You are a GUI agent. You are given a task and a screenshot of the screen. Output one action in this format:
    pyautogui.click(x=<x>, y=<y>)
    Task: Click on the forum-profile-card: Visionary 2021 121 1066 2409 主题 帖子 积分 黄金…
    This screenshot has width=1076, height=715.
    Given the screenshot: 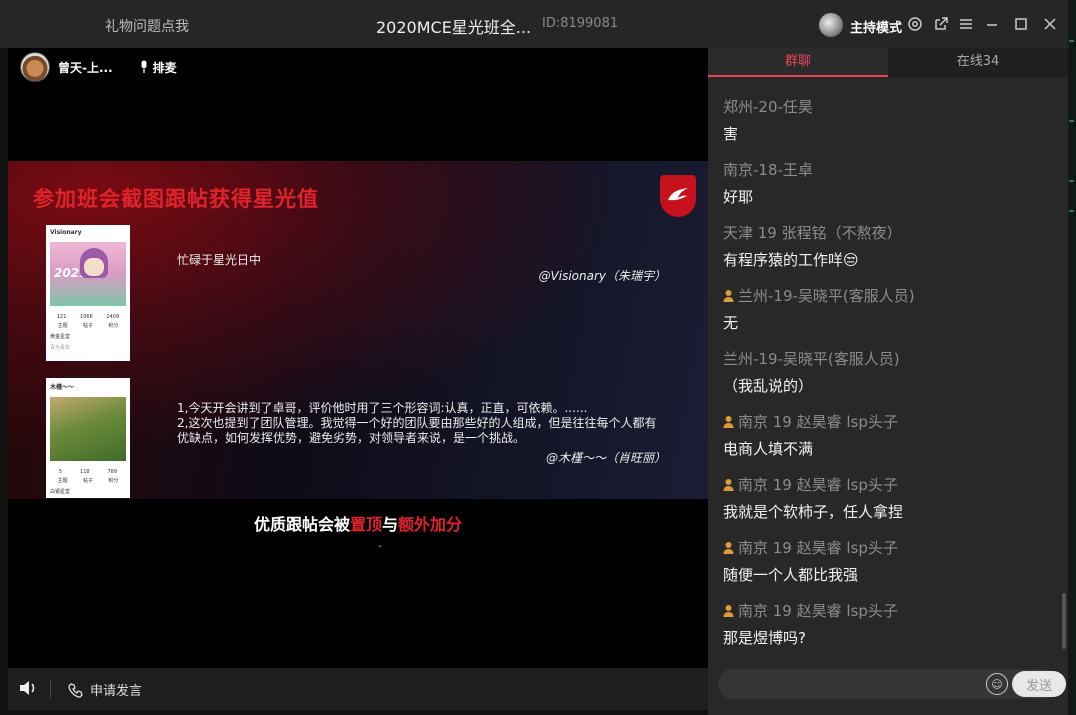 What is the action you would take?
    pyautogui.click(x=88, y=293)
    